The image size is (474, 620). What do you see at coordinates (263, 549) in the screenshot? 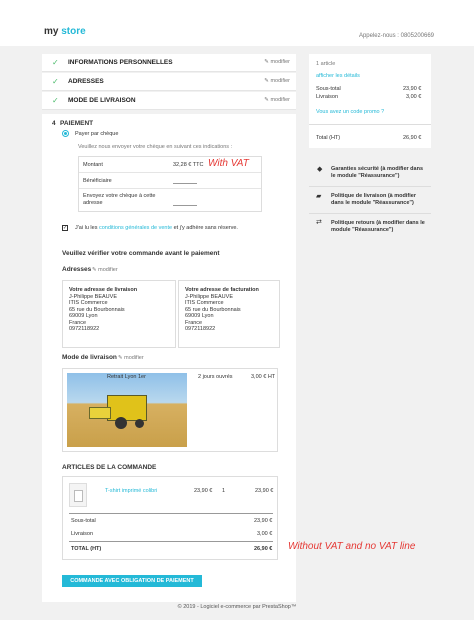
I see `total-value: 26,90 €` at bounding box center [263, 549].